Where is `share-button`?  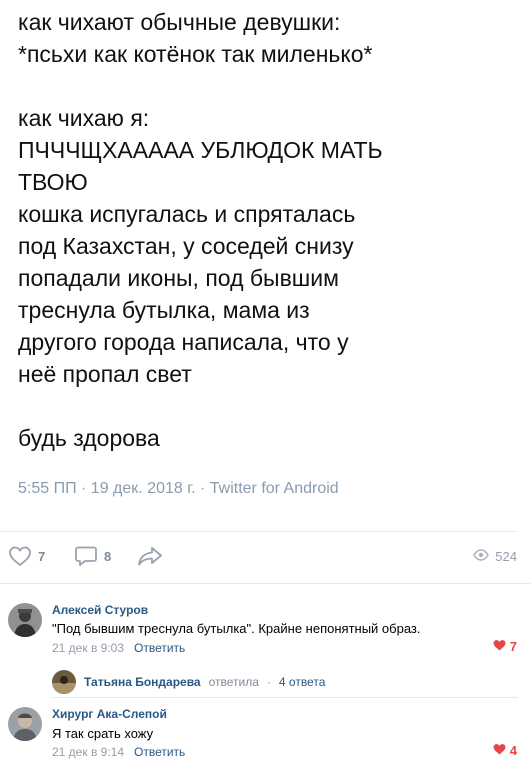 share-button is located at coordinates (150, 556).